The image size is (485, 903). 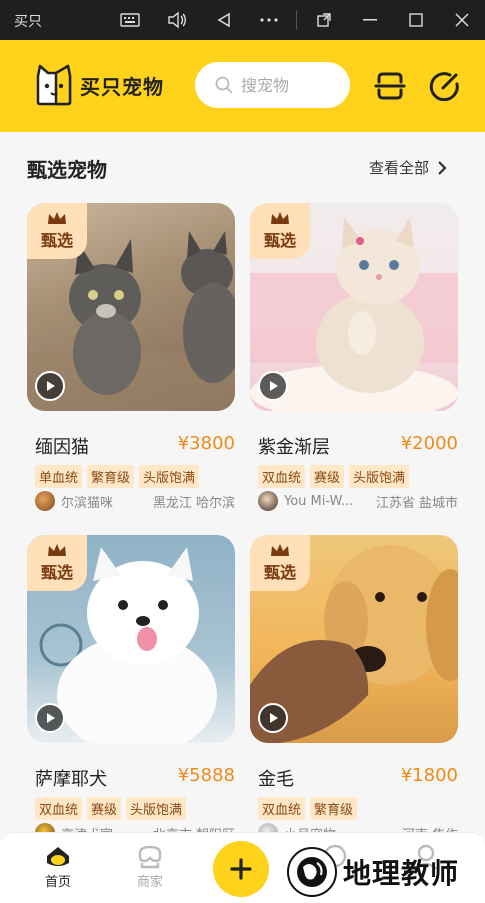 I want to click on nav-merchant: 商家, so click(x=150, y=866).